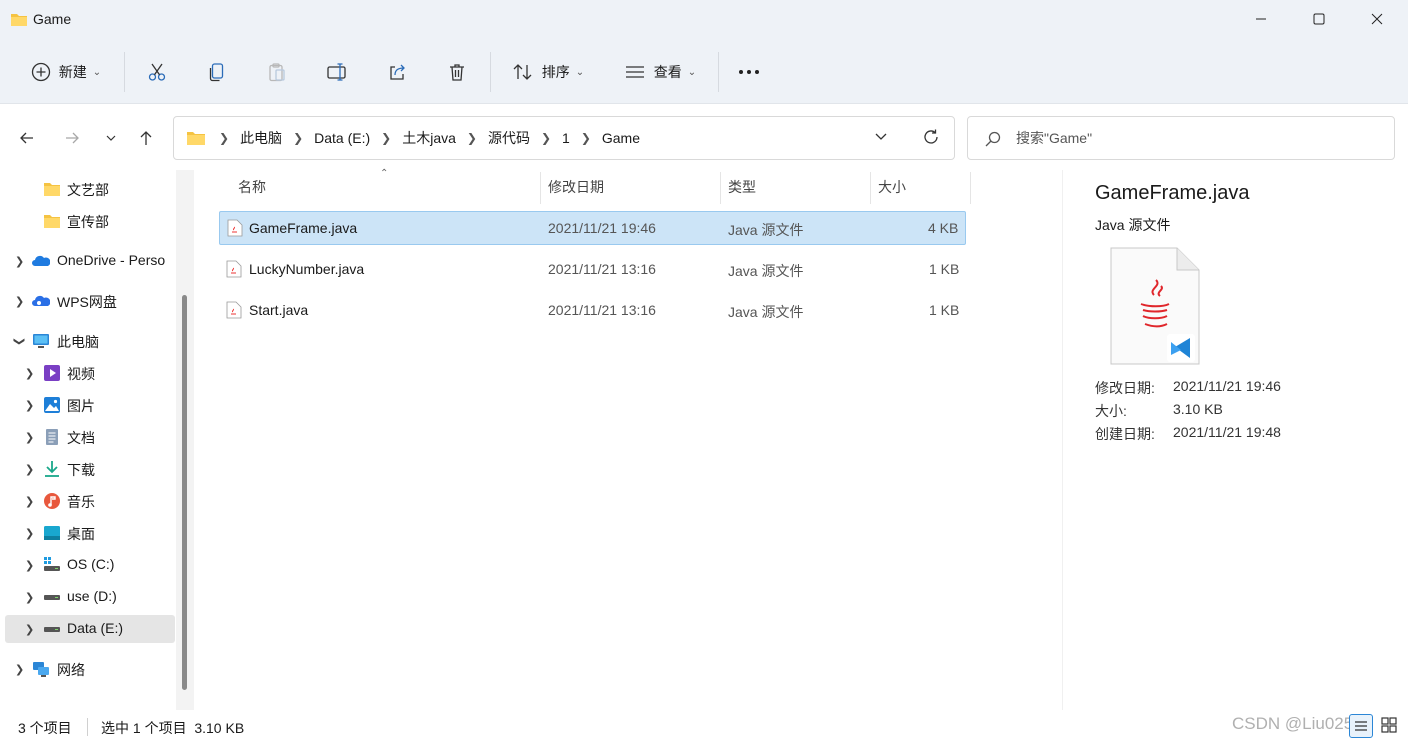 This screenshot has height=742, width=1408. What do you see at coordinates (90, 189) in the screenshot?
I see `sidebar-item-wenyibu: 文艺部` at bounding box center [90, 189].